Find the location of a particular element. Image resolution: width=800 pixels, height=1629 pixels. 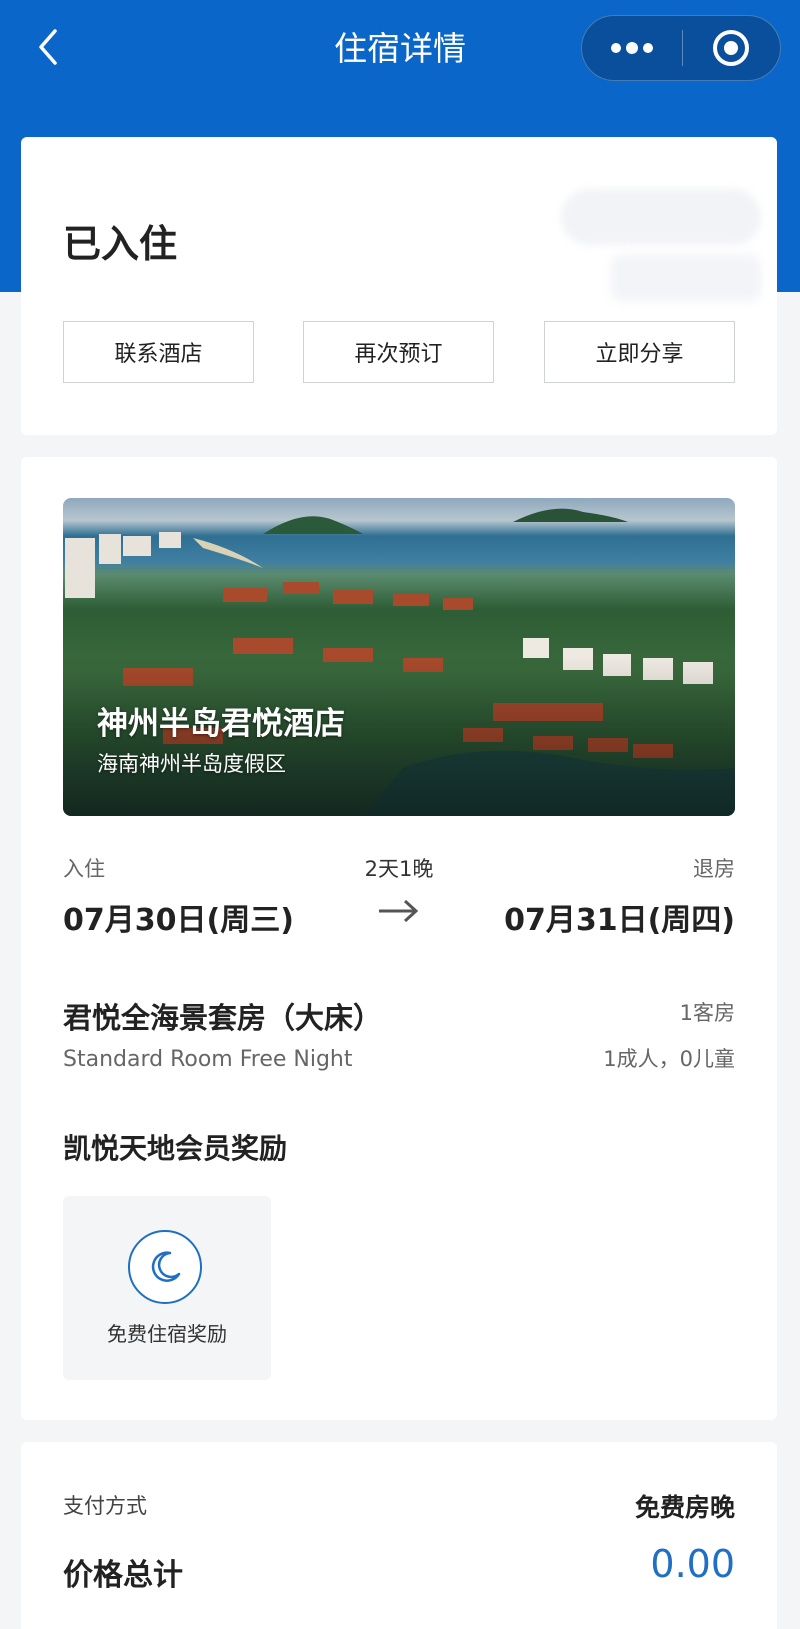

checkout-date: 07月31日(周四) is located at coordinates (619, 920).